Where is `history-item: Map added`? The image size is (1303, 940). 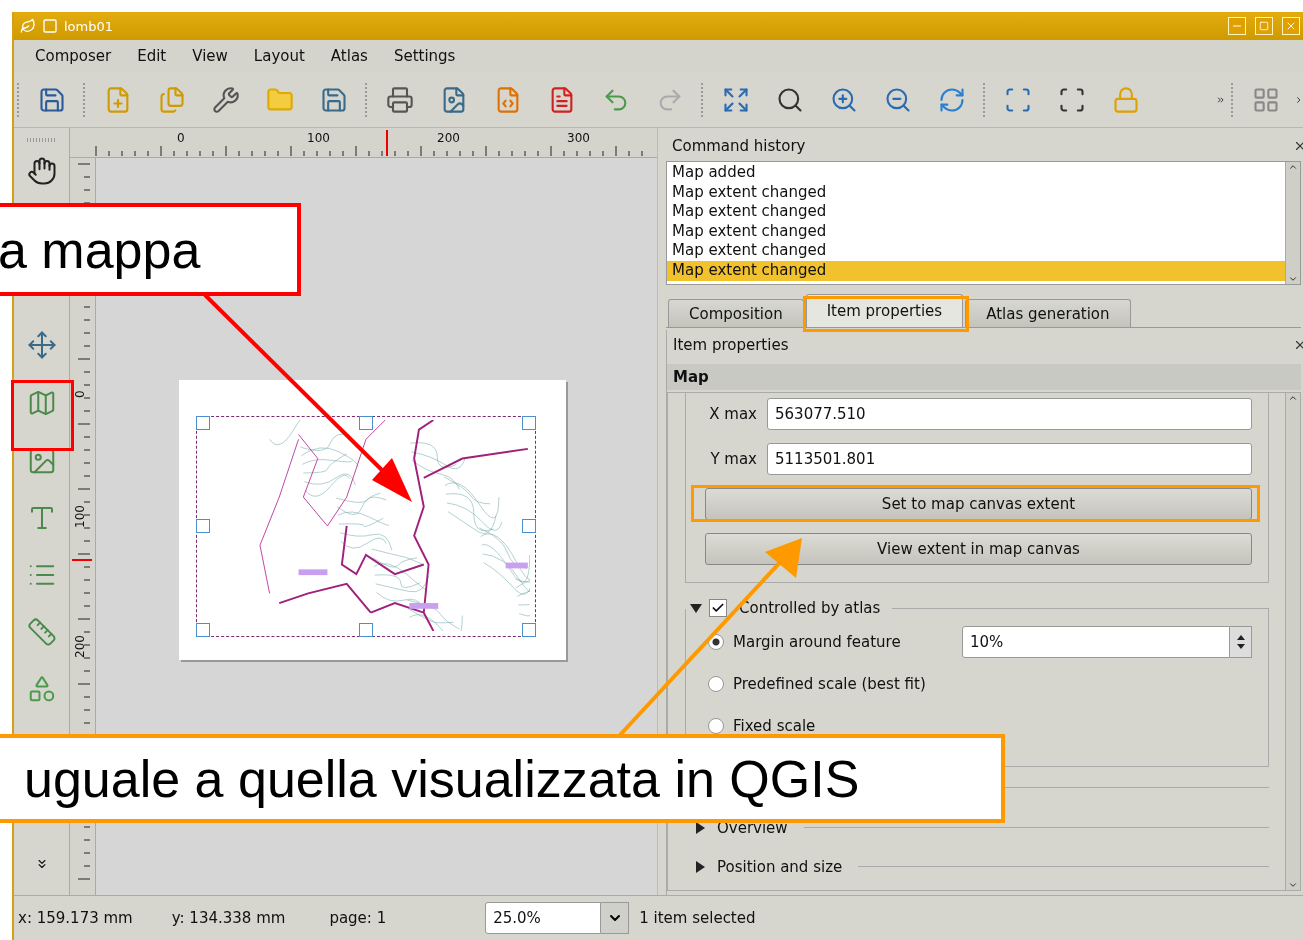 history-item: Map added is located at coordinates (976, 173).